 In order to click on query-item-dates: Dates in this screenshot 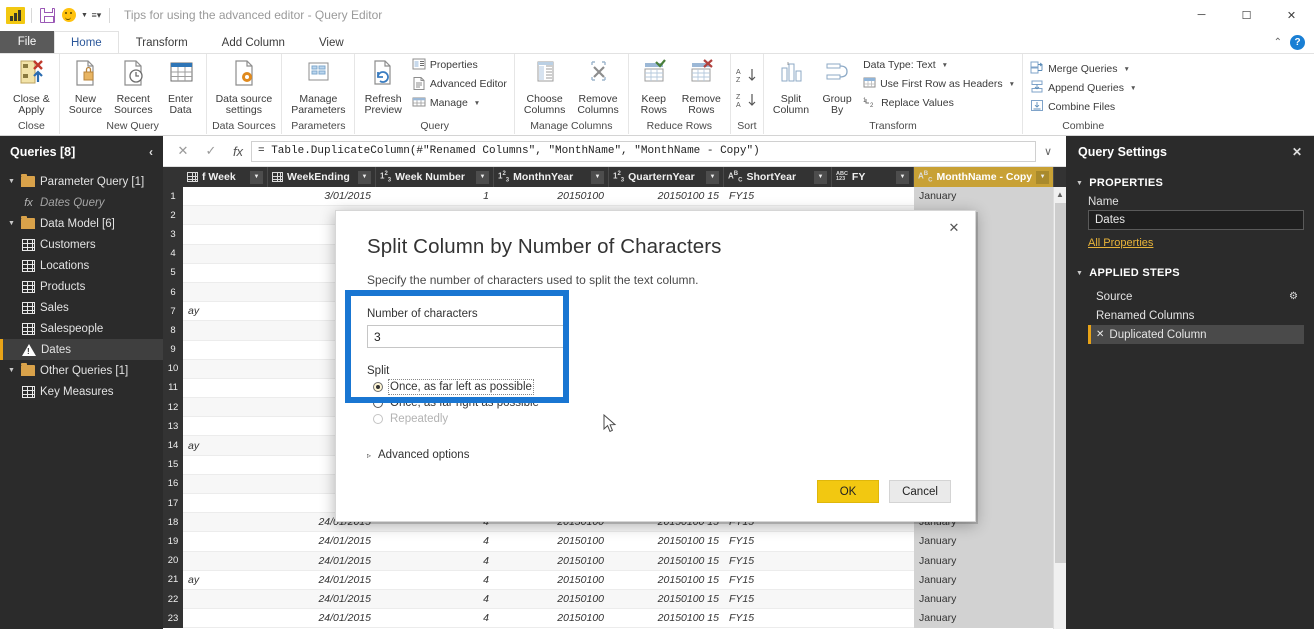, I will do `click(81, 349)`.